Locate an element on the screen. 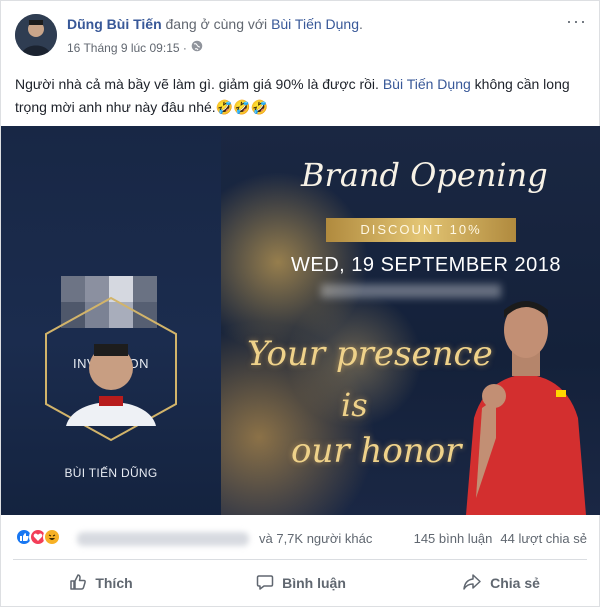 The width and height of the screenshot is (600, 607). with-text: đang ở cùng với is located at coordinates (216, 24).